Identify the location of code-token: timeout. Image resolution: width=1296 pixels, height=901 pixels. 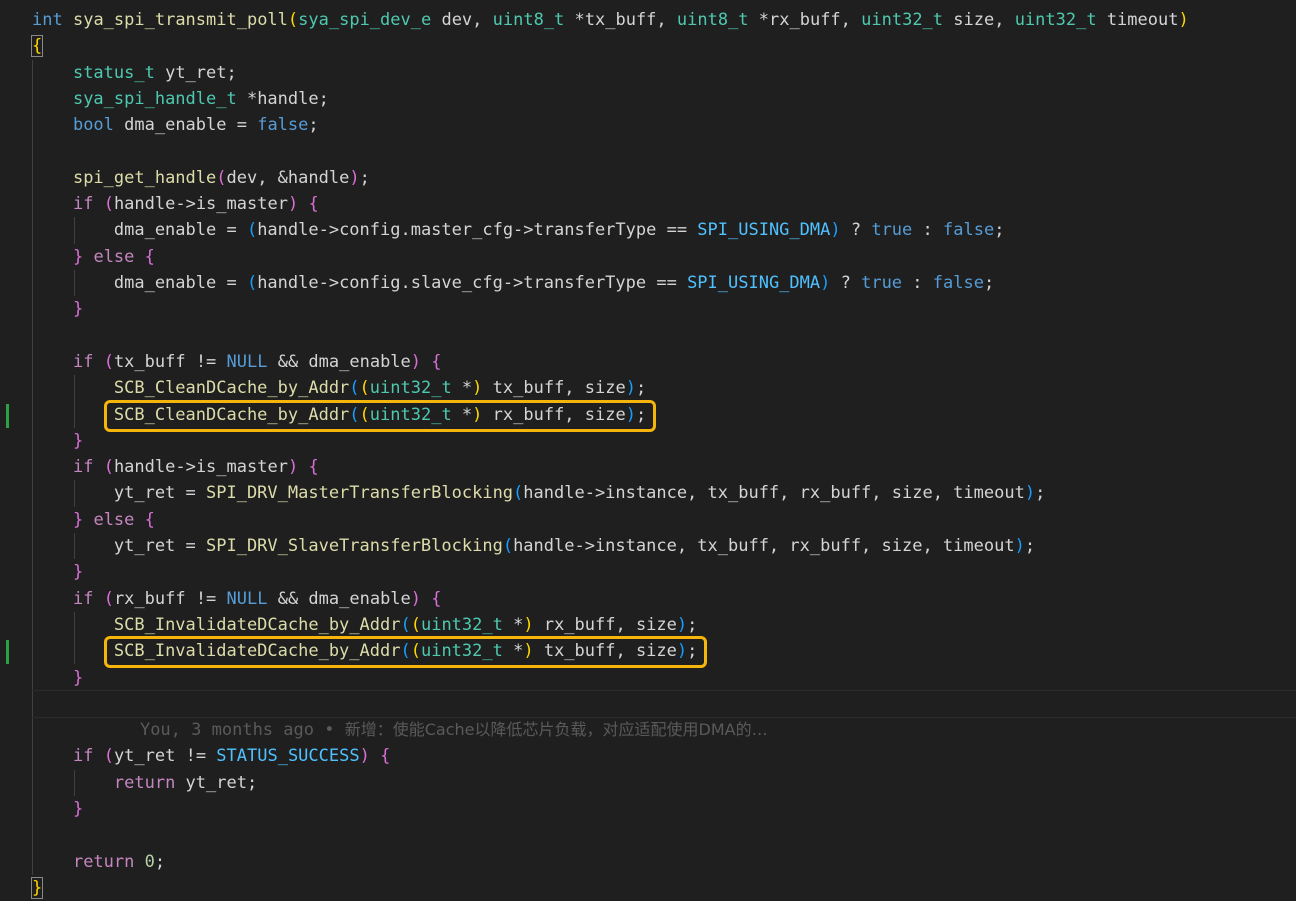
(1137, 20).